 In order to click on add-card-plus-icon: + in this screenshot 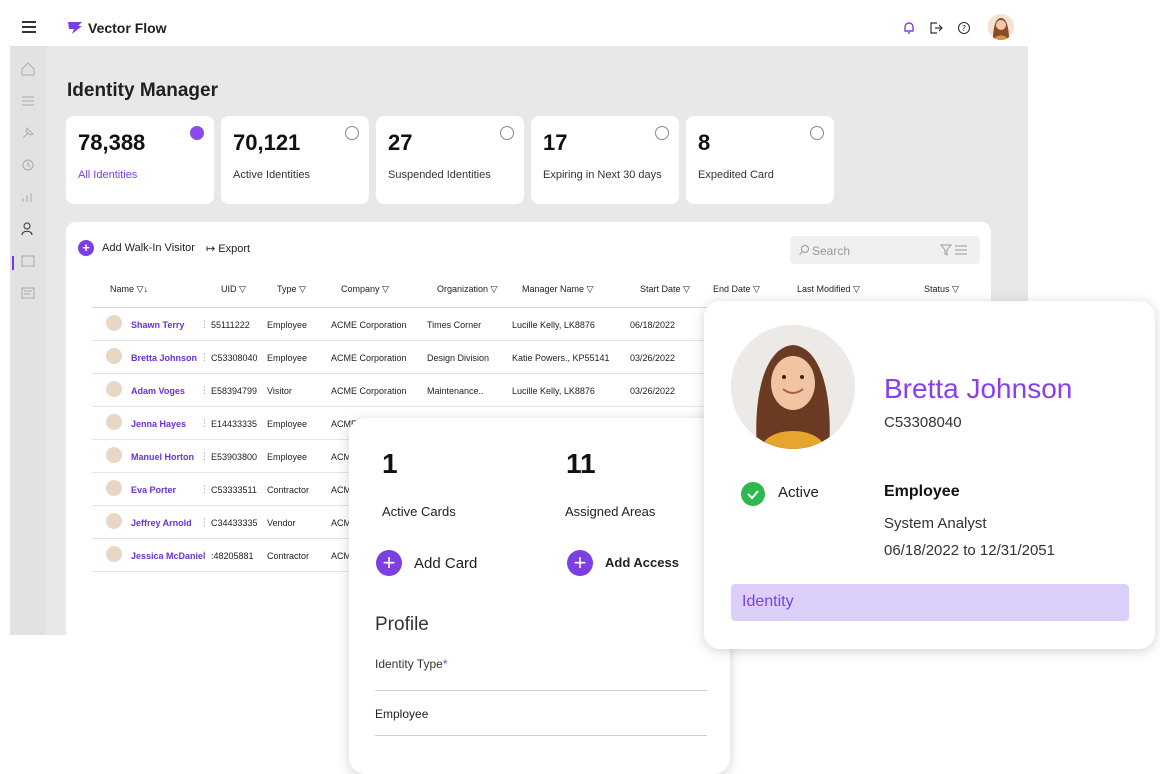, I will do `click(389, 563)`.